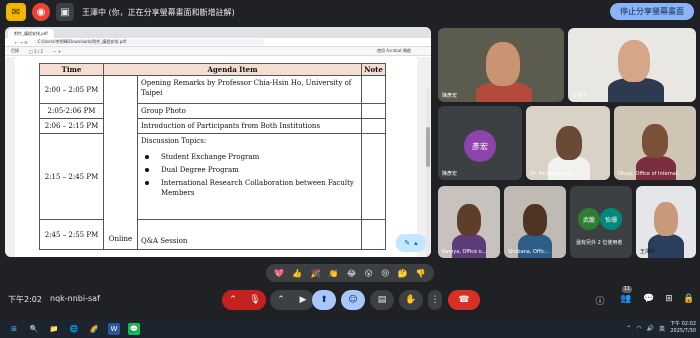 The width and height of the screenshot is (700, 338). I want to click on header-note: Note, so click(373, 69).